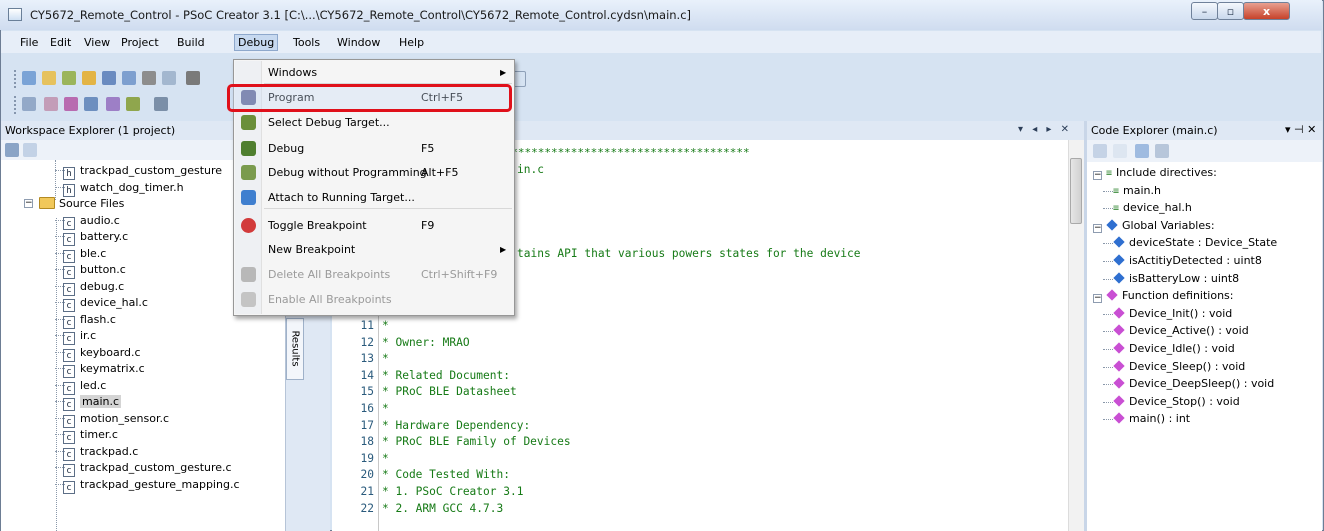 This screenshot has width=1324, height=531. What do you see at coordinates (75, 336) in the screenshot?
I see `tree-file: c ir.c` at bounding box center [75, 336].